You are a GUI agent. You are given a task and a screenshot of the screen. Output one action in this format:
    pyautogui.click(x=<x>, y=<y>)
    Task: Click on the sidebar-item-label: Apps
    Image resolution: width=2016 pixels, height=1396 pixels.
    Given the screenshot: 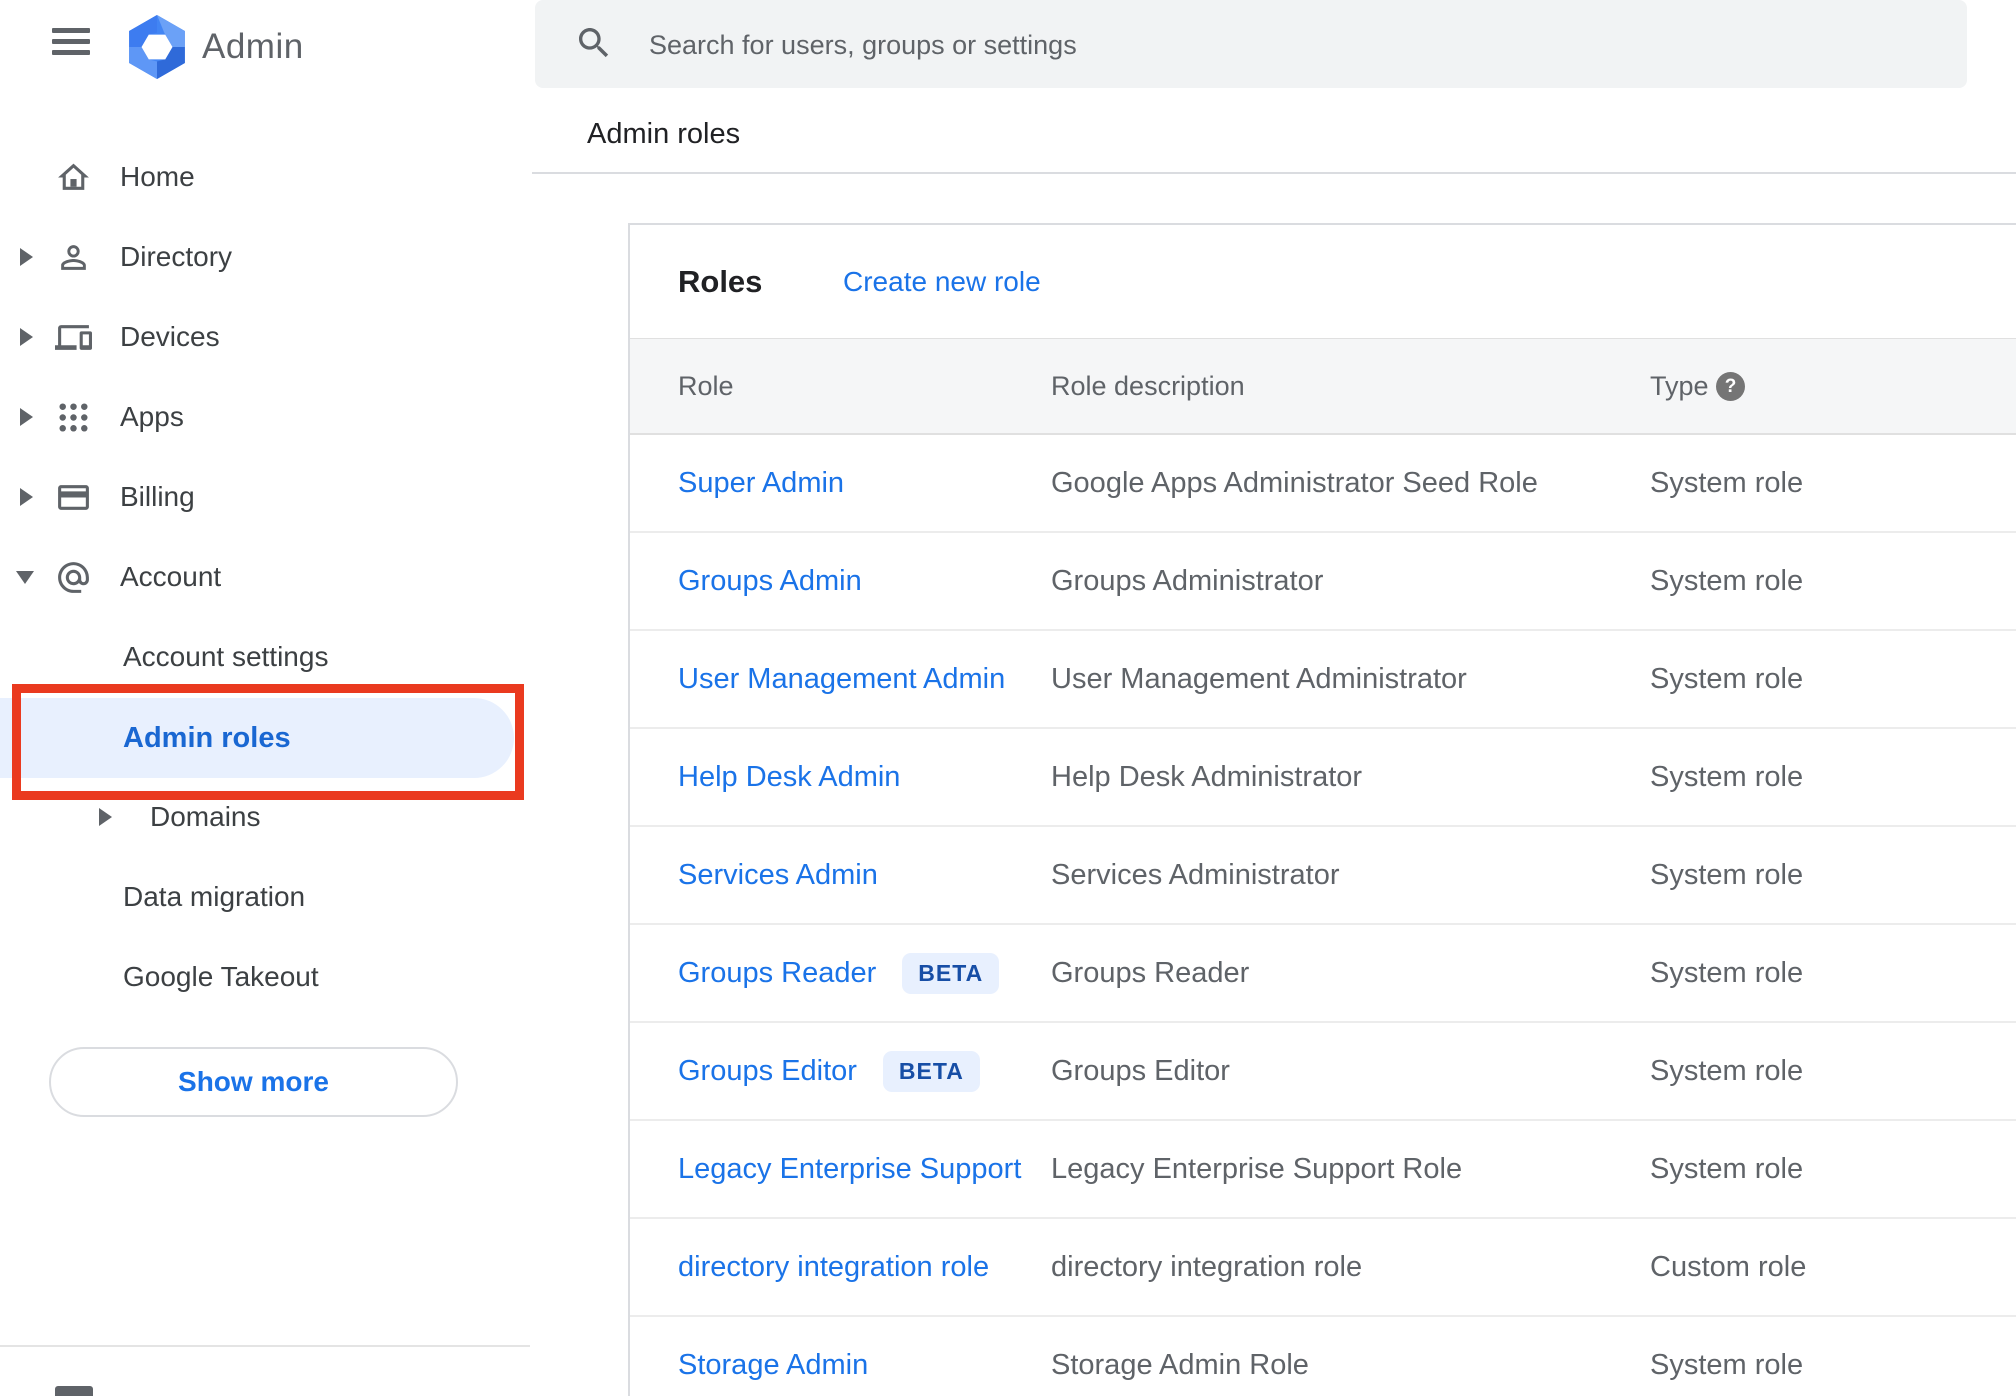 What is the action you would take?
    pyautogui.click(x=152, y=416)
    